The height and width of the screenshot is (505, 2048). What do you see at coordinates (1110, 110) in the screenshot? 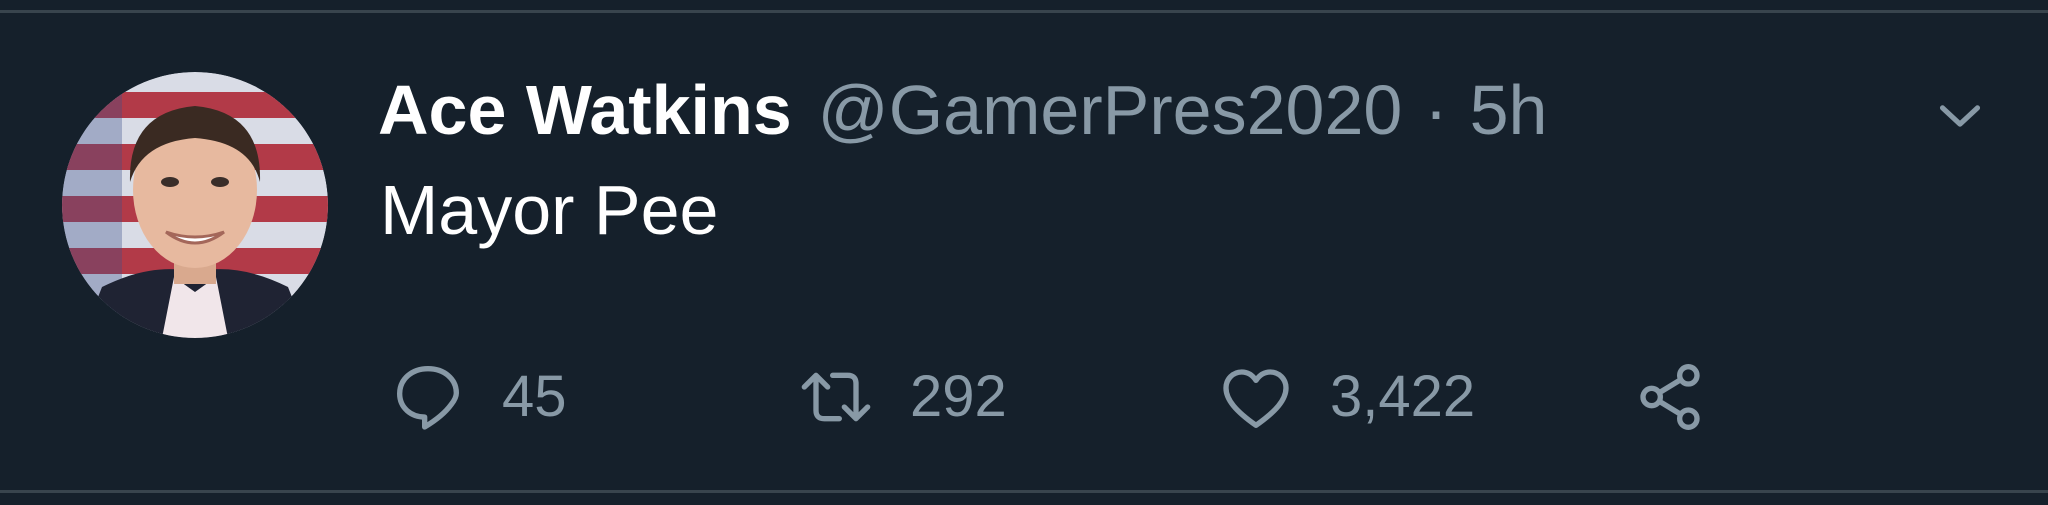
I see `user-handle: @GamerPres2020` at bounding box center [1110, 110].